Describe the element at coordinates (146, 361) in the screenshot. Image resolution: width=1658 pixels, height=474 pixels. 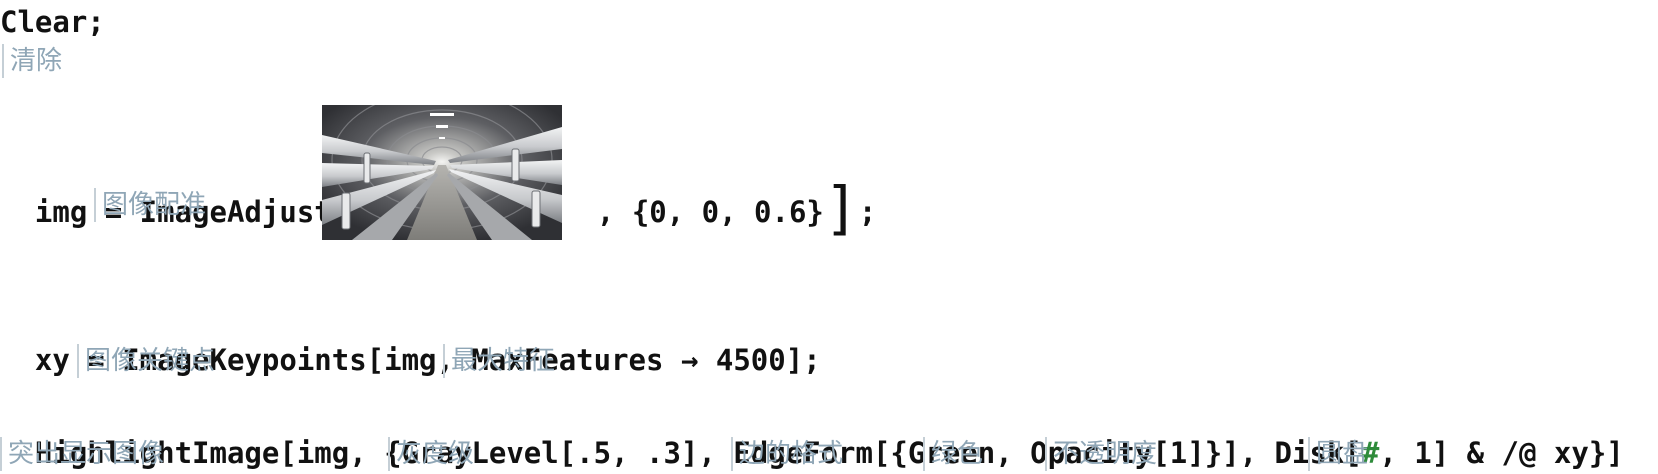
I see `hint-image-keypoints: 图像关键点` at that location.